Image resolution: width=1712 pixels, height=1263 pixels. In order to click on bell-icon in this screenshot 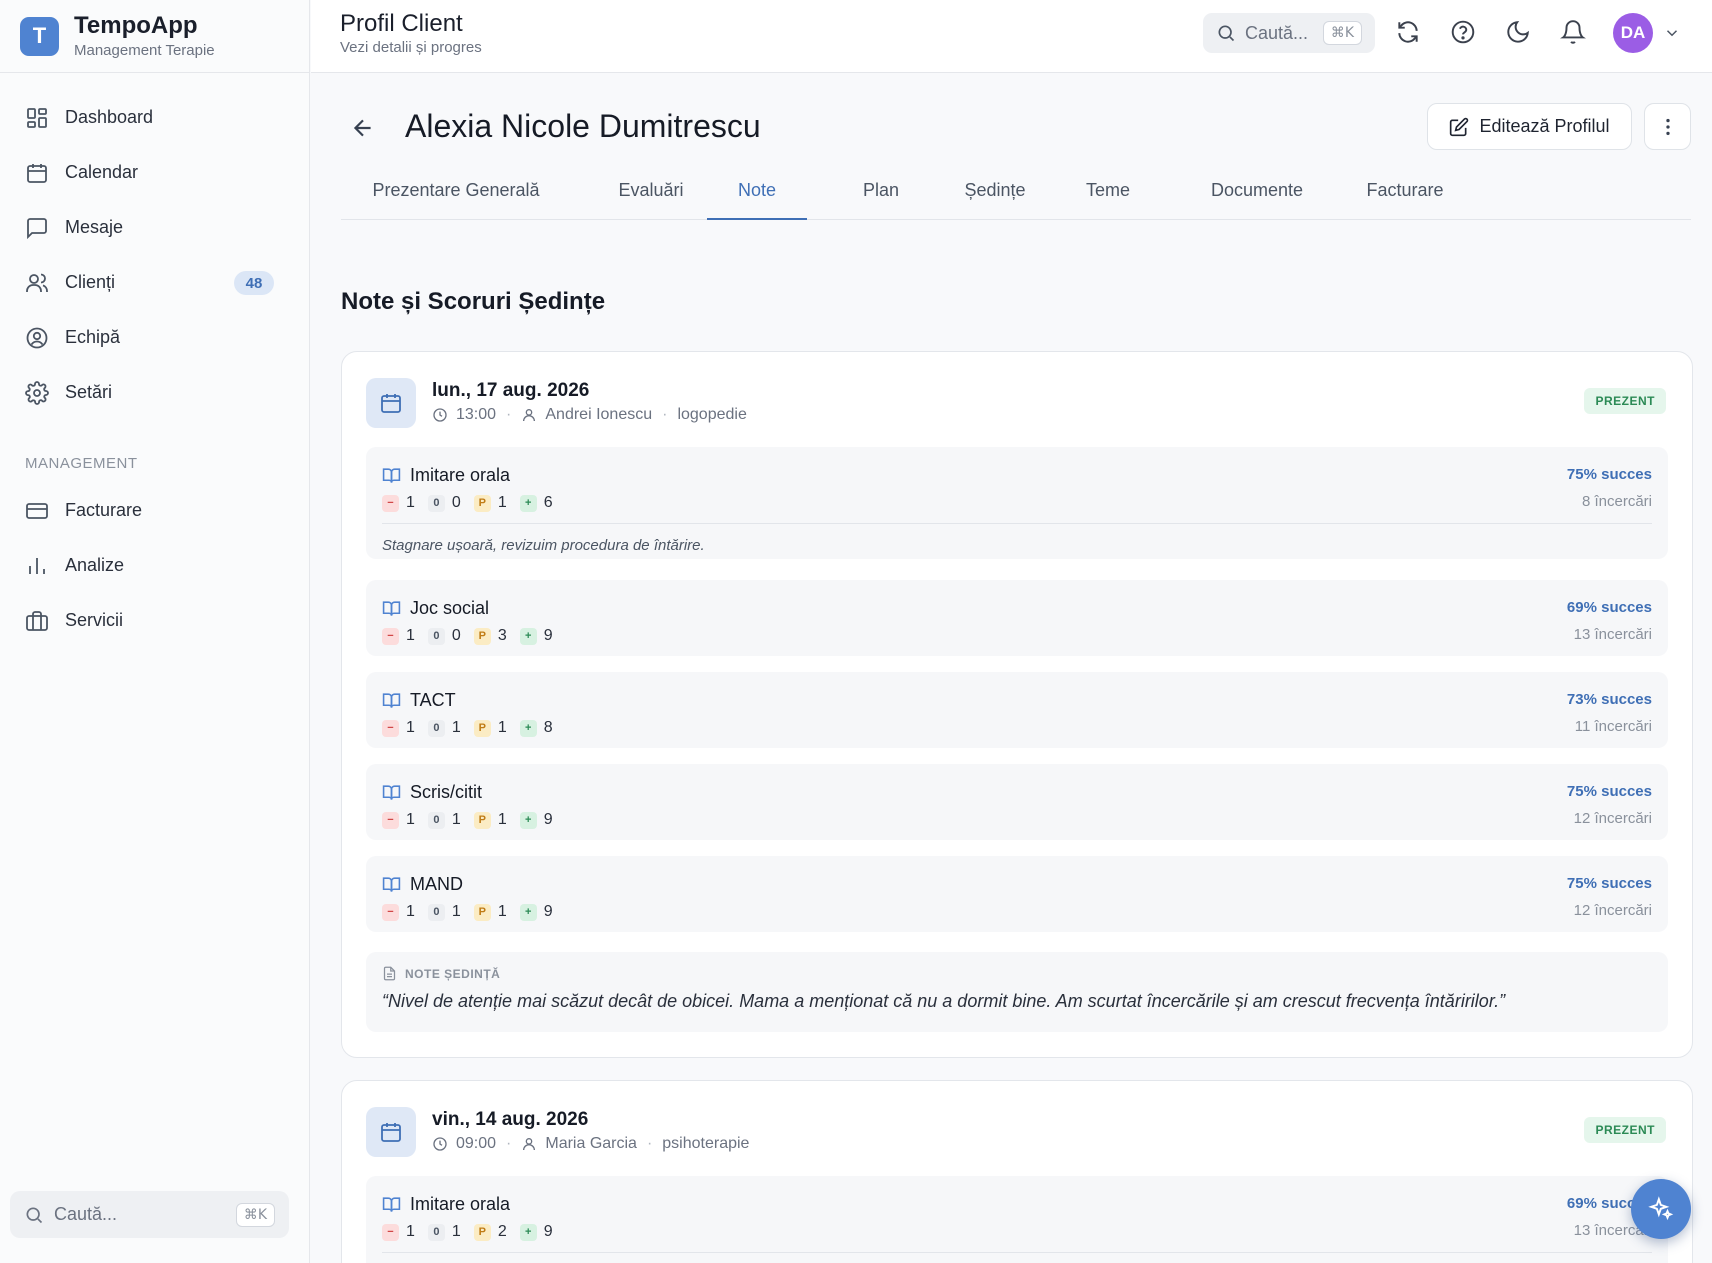, I will do `click(1573, 32)`.